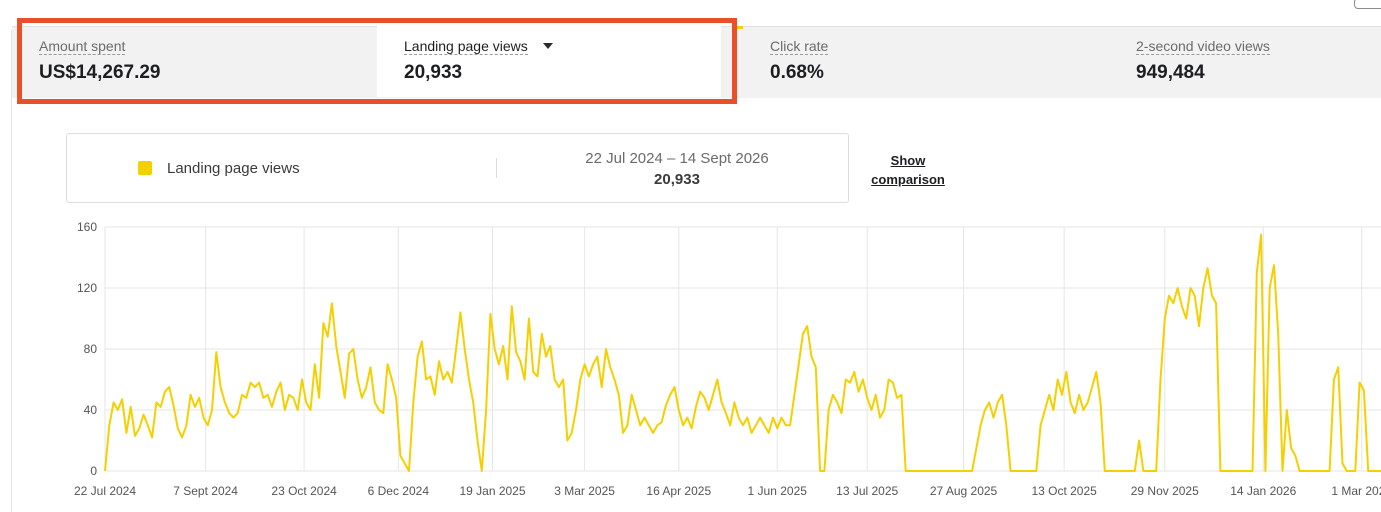 Image resolution: width=1381 pixels, height=512 pixels. I want to click on x-tick-label: 29 Nov 2025, so click(1165, 491).